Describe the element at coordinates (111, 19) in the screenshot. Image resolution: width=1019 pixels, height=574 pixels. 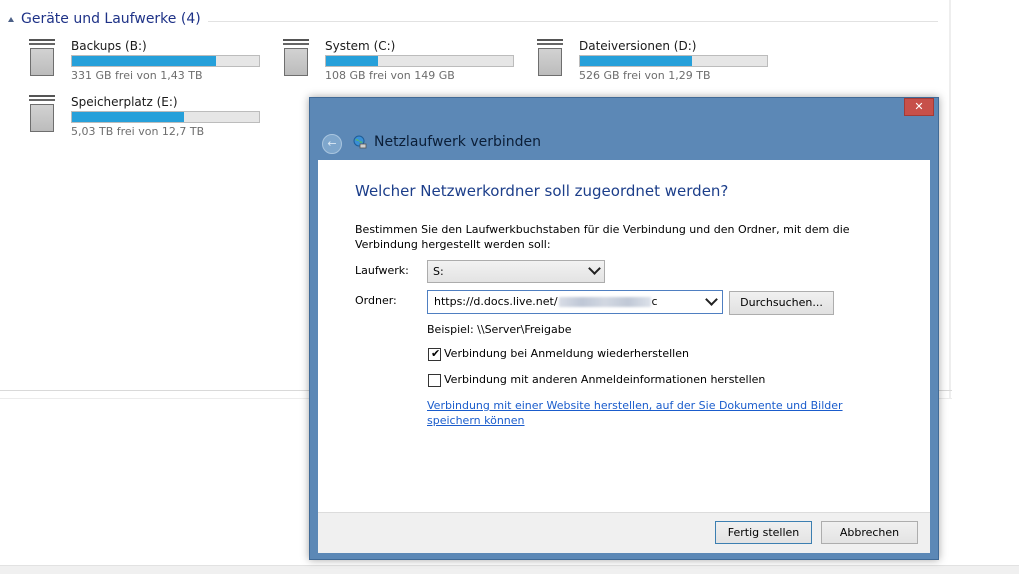
I see `section-title: Geräte und Laufwerke (4)` at that location.